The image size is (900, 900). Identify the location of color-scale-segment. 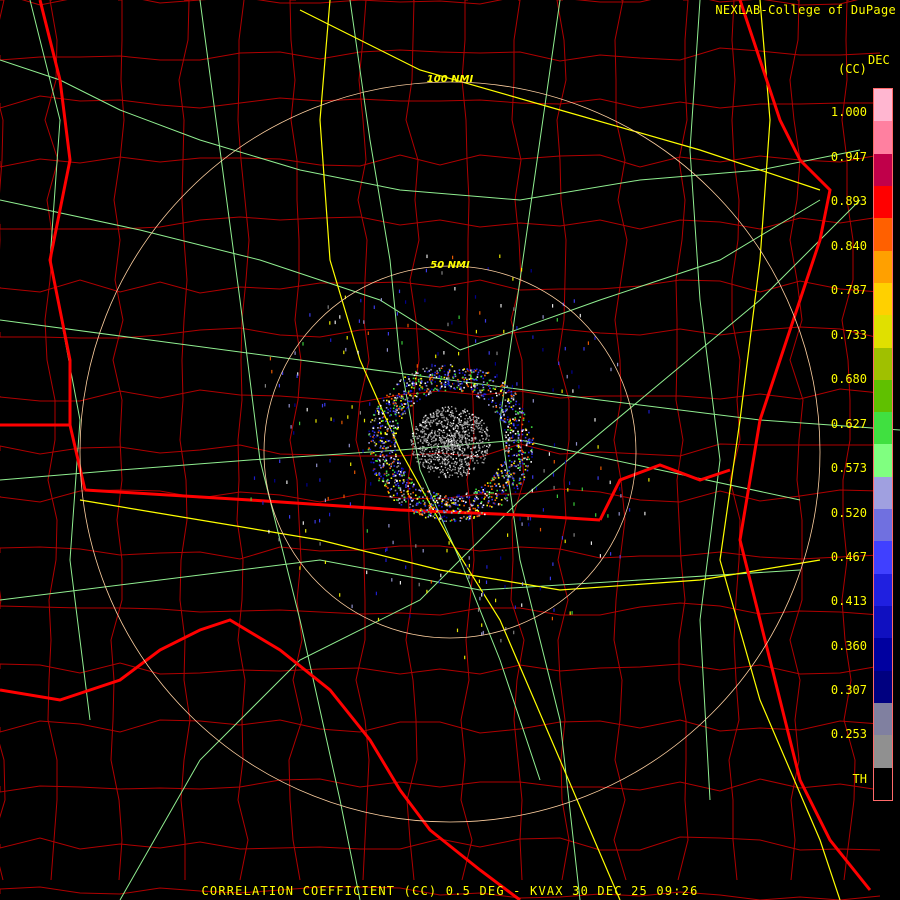
(883, 363).